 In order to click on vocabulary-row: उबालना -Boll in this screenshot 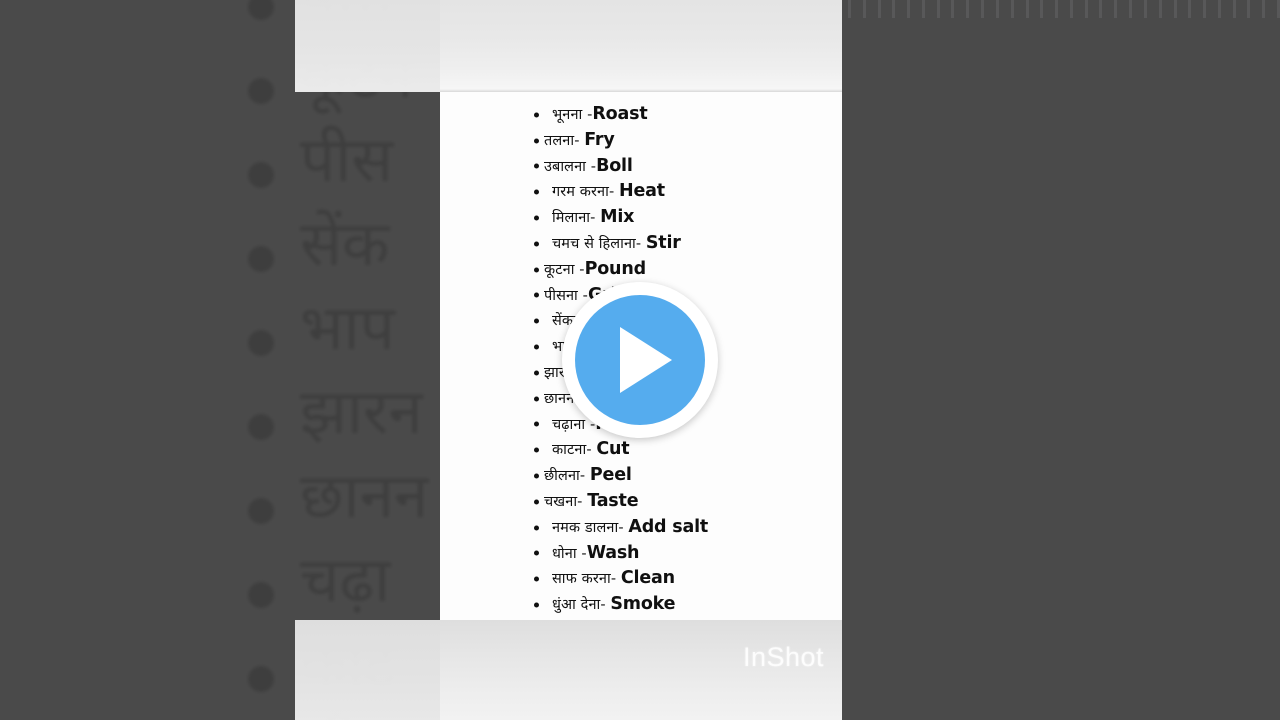, I will do `click(641, 167)`.